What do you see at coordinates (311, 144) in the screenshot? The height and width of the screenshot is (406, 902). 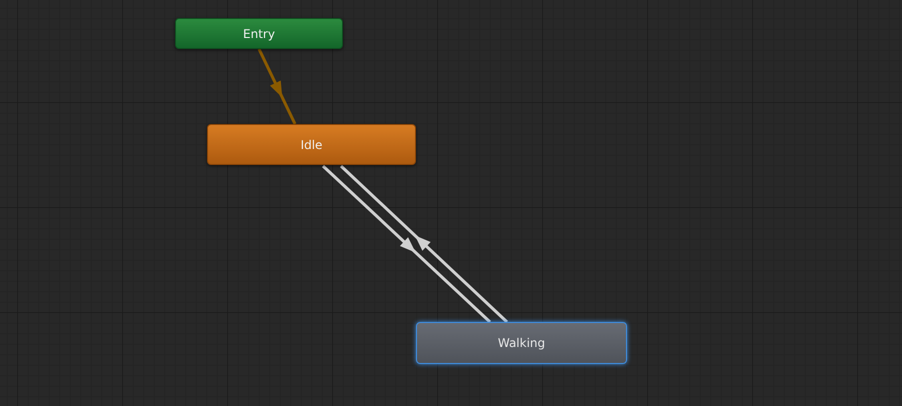 I see `state-node: Idle` at bounding box center [311, 144].